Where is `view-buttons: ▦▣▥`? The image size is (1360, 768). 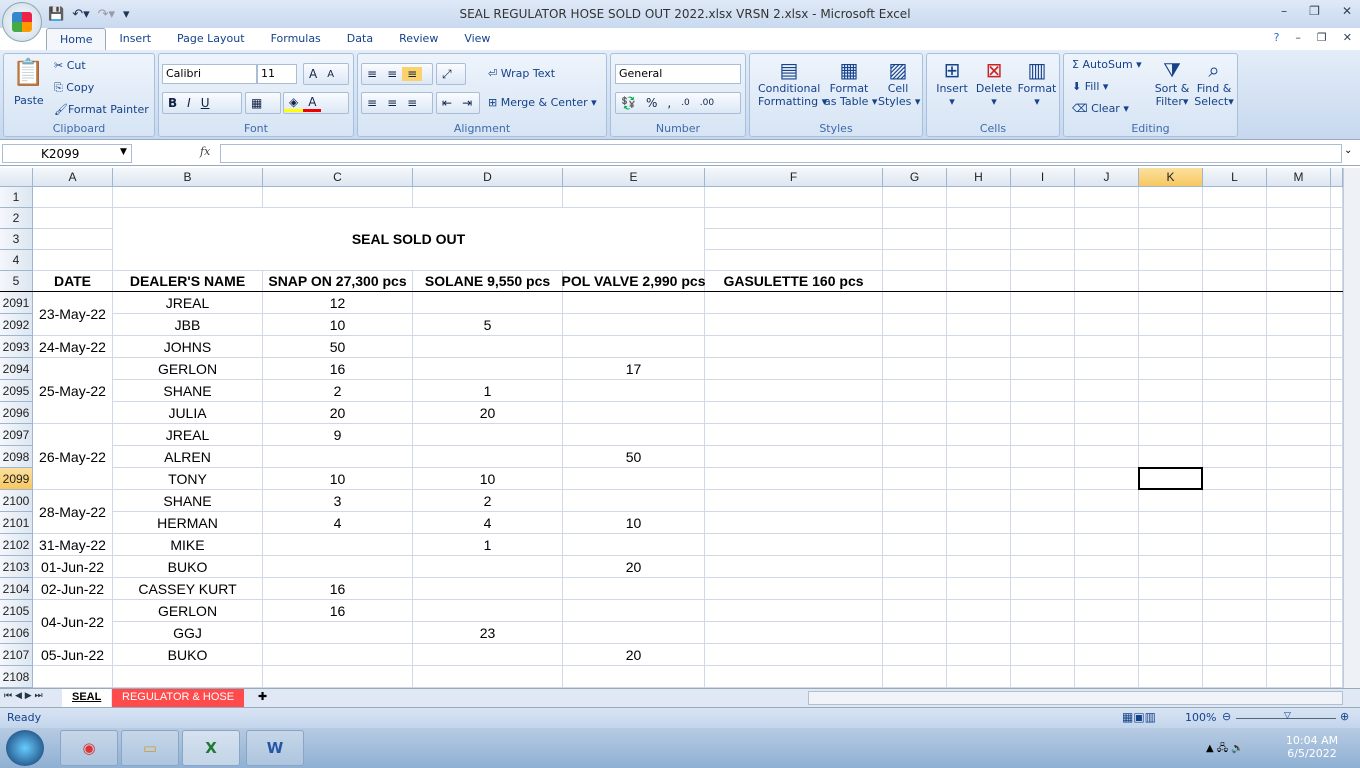
view-buttons: ▦▣▥ is located at coordinates (1139, 717).